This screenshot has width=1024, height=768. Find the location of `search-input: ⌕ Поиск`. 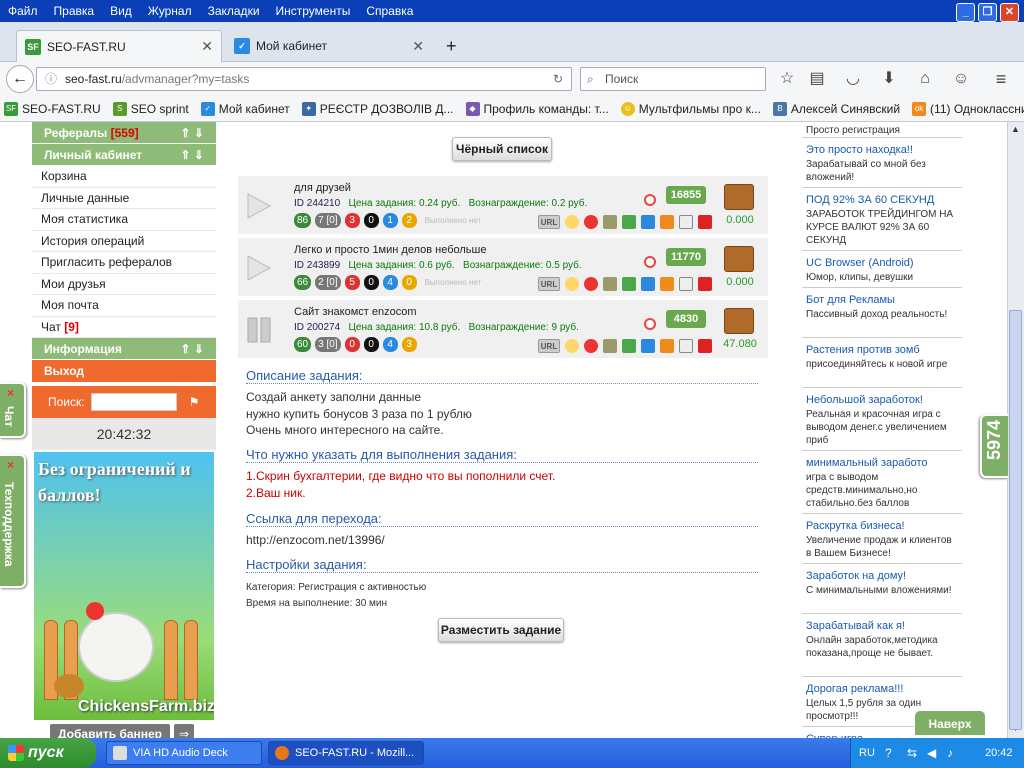

search-input: ⌕ Поиск is located at coordinates (673, 79).